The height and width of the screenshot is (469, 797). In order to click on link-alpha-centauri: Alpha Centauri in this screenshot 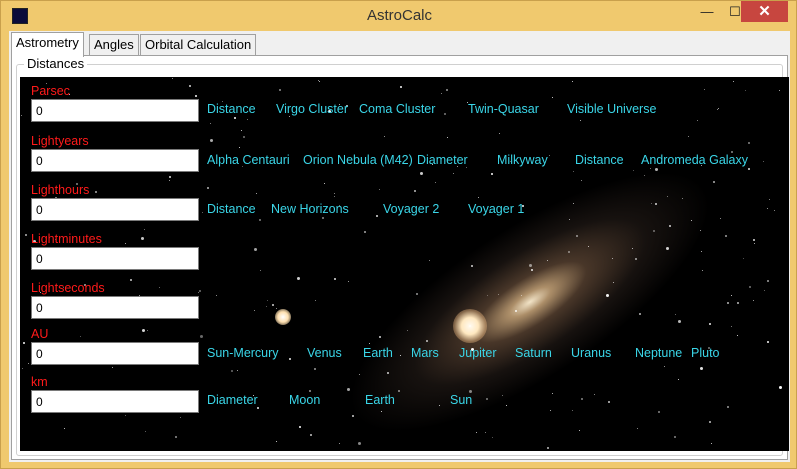, I will do `click(248, 160)`.